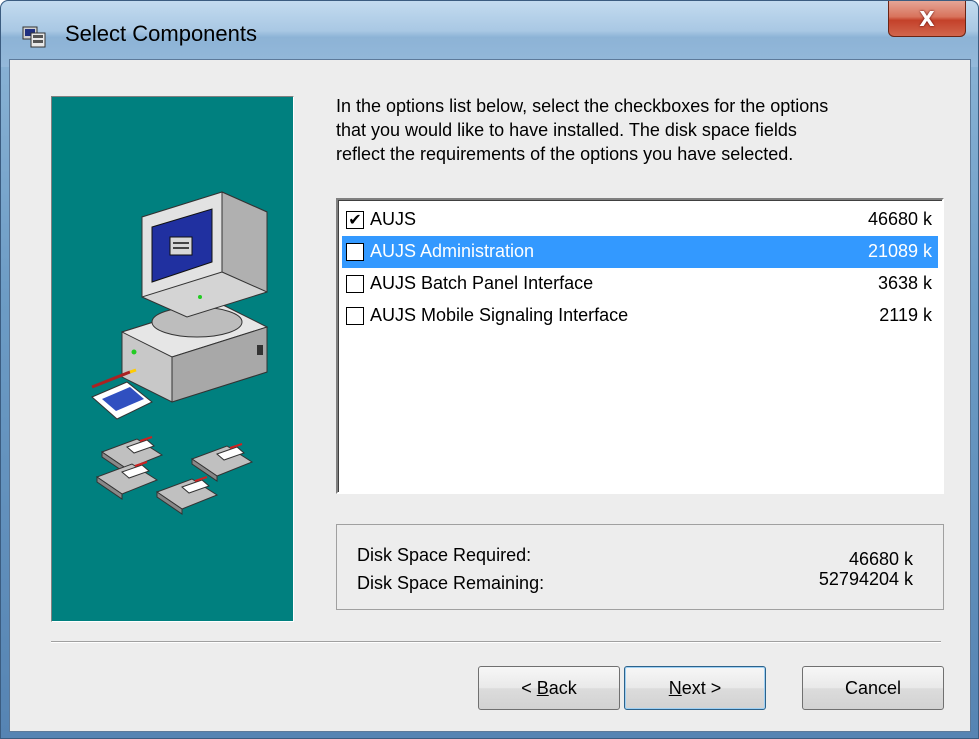 This screenshot has height=739, width=979. I want to click on close-icon: X, so click(927, 18).